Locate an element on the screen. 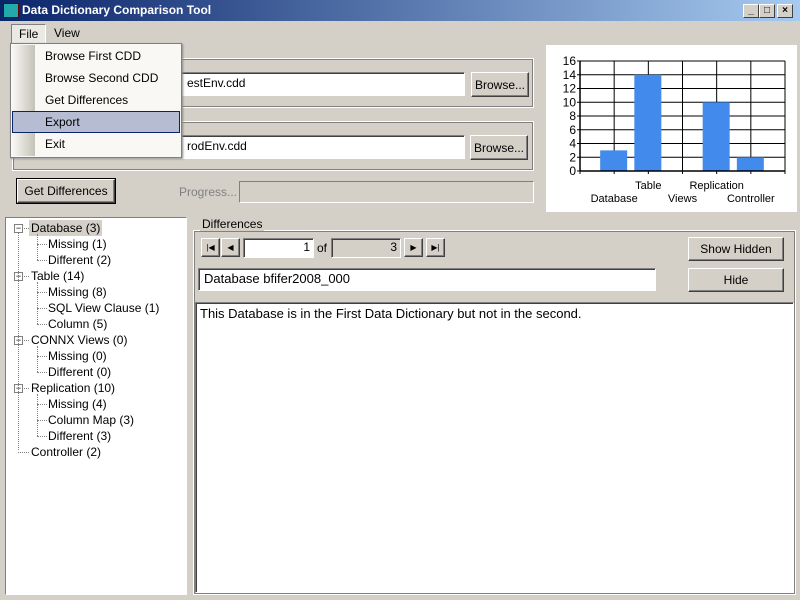 The height and width of the screenshot is (600, 800). show-hidden-button: Show Hidden is located at coordinates (736, 249).